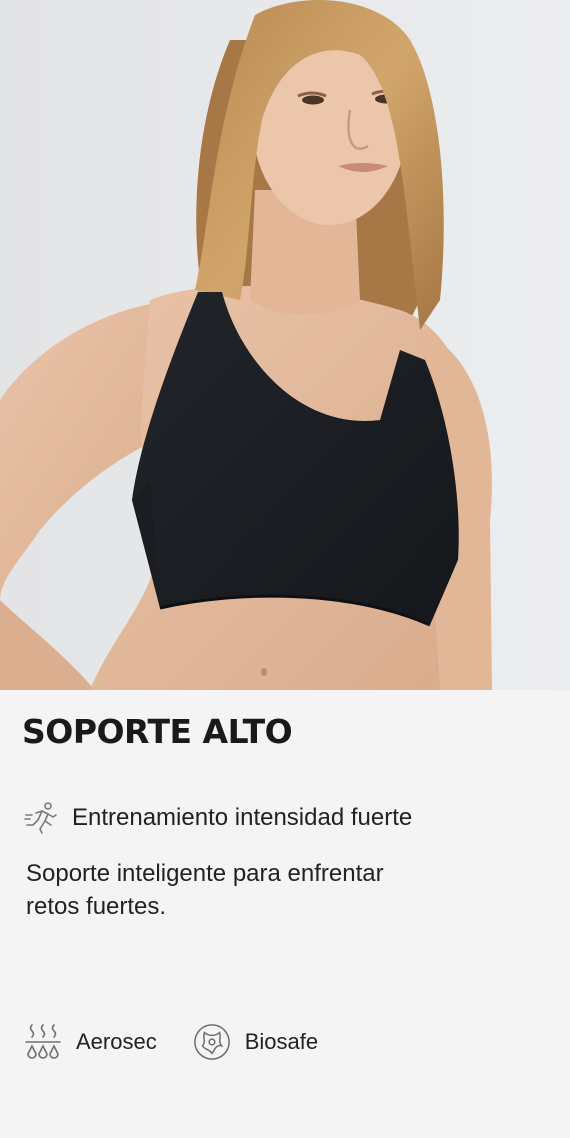 This screenshot has width=570, height=1138. I want to click on feature-aerosec: Aerosec, so click(90, 1042).